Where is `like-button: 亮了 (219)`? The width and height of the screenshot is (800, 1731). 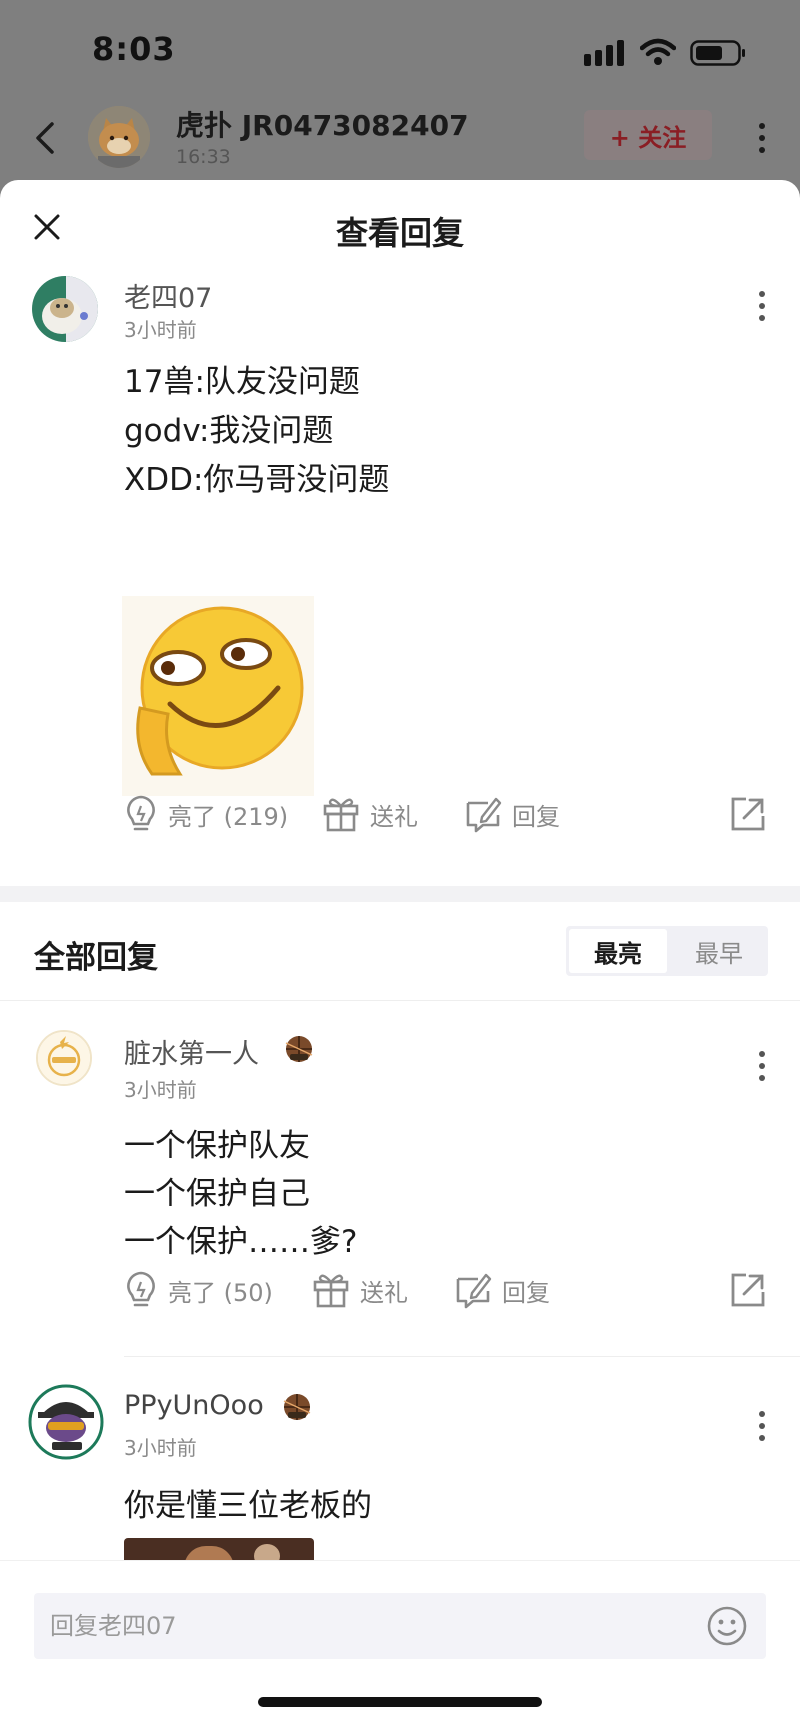
like-button: 亮了 (219) is located at coordinates (206, 814).